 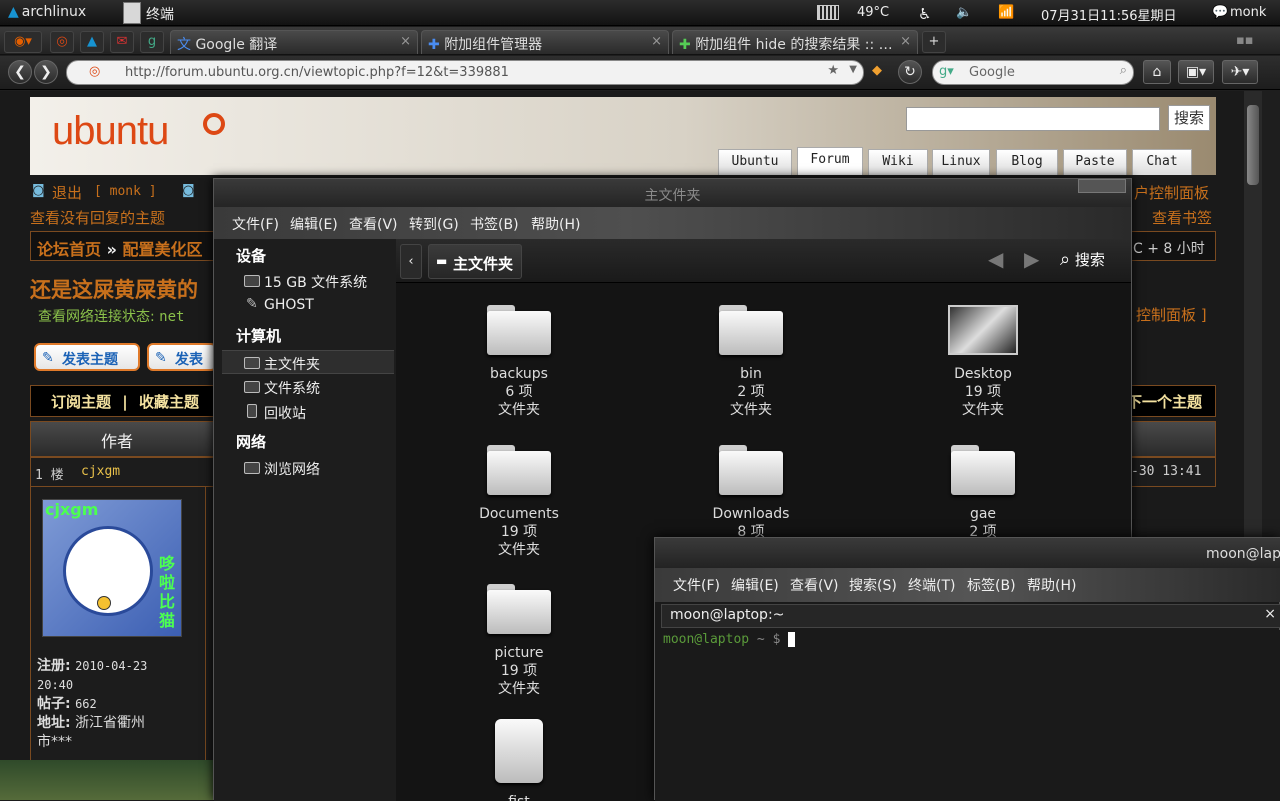 What do you see at coordinates (853, 69) in the screenshot?
I see `history-dropdown-icon: ▼` at bounding box center [853, 69].